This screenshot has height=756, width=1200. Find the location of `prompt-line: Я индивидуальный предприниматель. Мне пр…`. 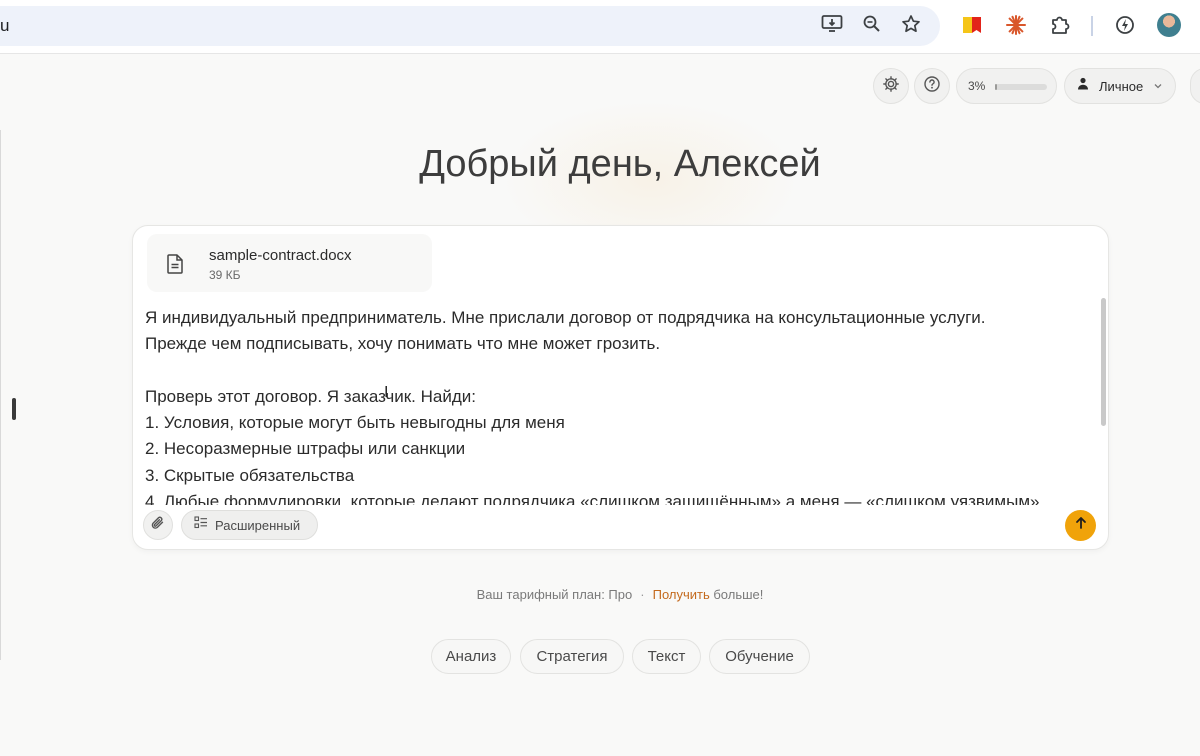

prompt-line: Я индивидуальный предприниматель. Мне пр… is located at coordinates (565, 317).